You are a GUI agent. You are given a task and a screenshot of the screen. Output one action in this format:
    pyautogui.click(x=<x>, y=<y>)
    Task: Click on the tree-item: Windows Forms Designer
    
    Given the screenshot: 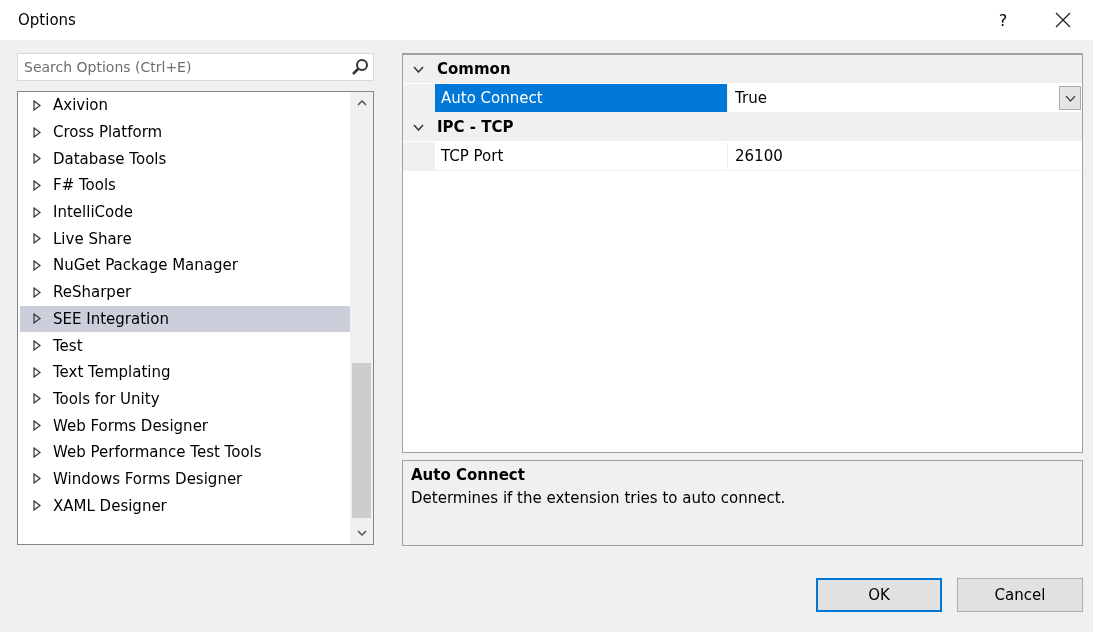 What is the action you would take?
    pyautogui.click(x=185, y=479)
    